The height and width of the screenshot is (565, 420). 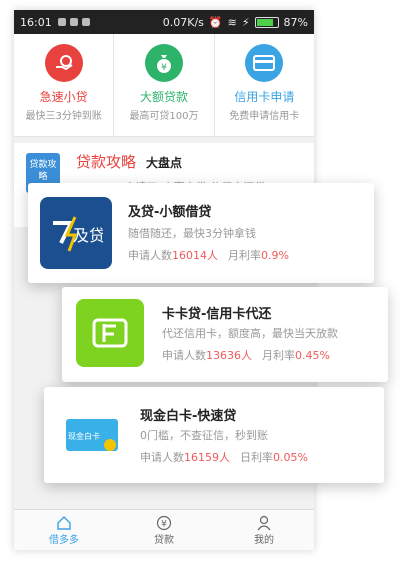 I want to click on yen-circle-icon: ¥, so click(x=164, y=522).